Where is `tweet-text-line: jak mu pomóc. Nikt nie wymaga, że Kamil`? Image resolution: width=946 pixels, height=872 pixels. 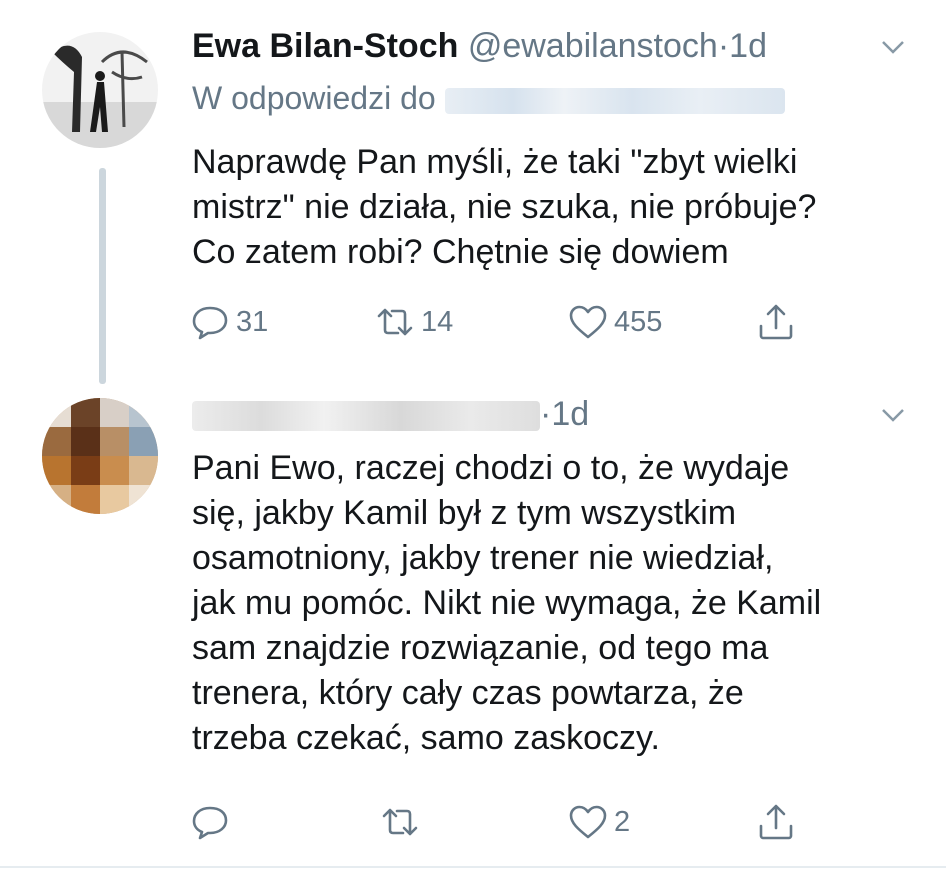 tweet-text-line: jak mu pomóc. Nikt nie wymaga, że Kamil is located at coordinates (507, 603).